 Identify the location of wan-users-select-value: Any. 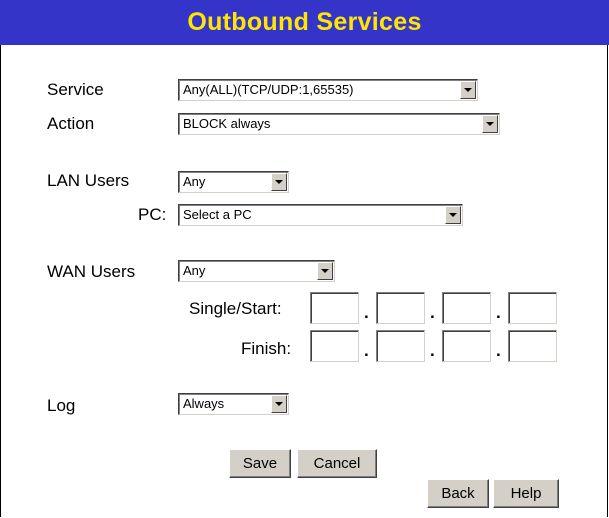
(194, 270).